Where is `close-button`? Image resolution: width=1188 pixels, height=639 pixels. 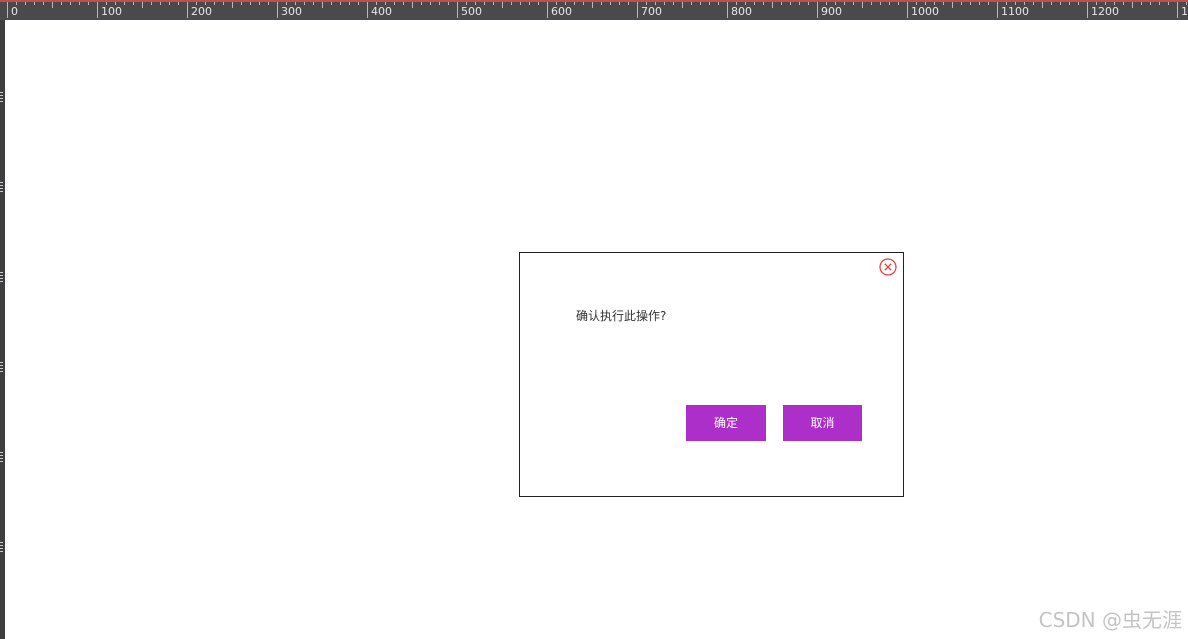 close-button is located at coordinates (888, 267).